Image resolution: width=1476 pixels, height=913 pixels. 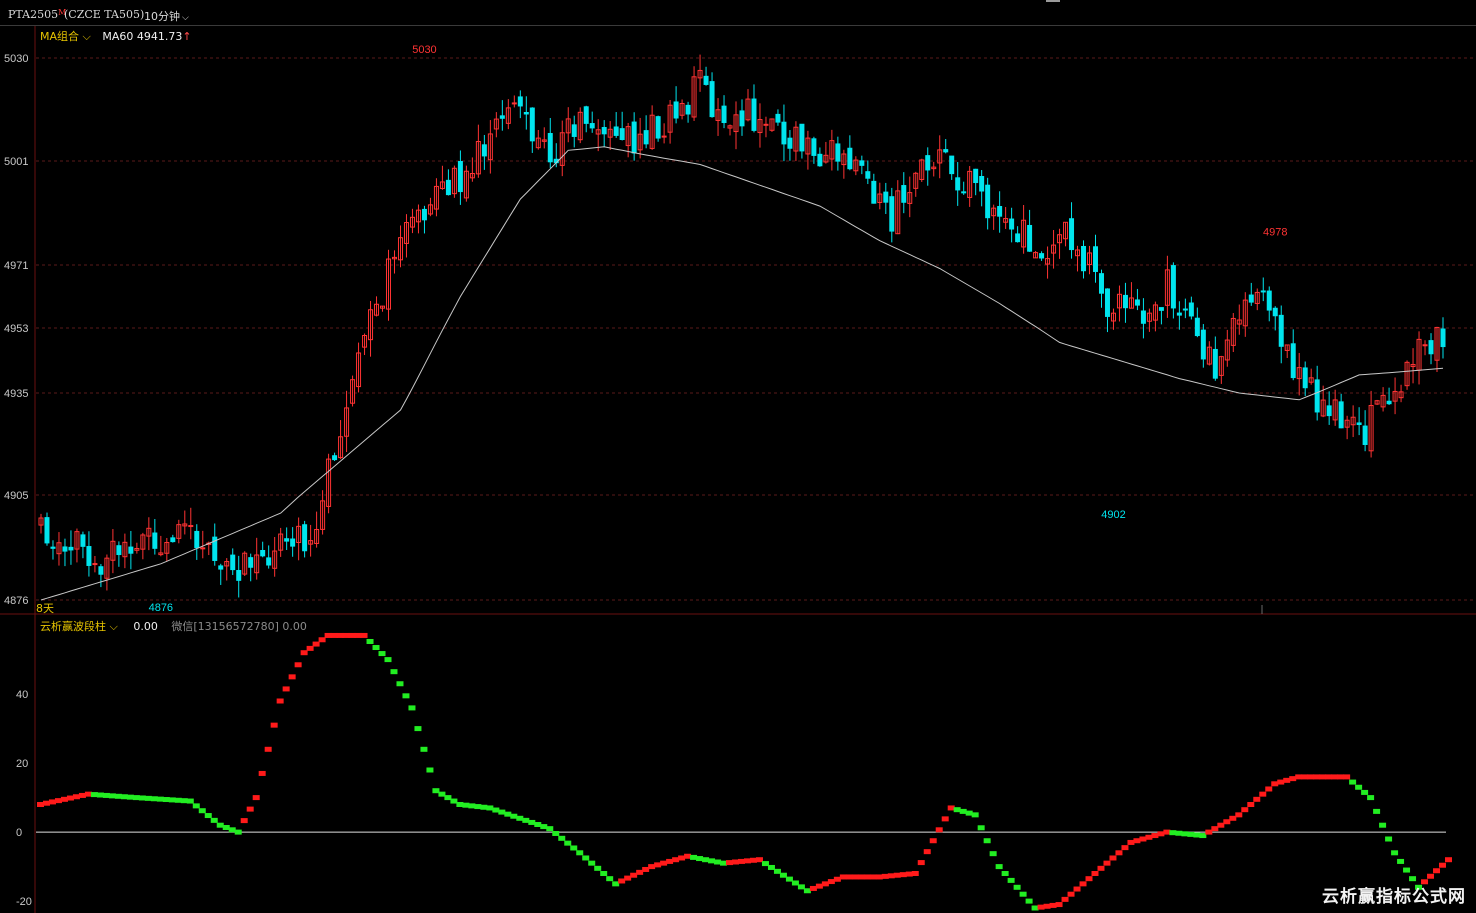 I want to click on indicator-note: 微信[13156572780] 0.00, so click(x=239, y=626).